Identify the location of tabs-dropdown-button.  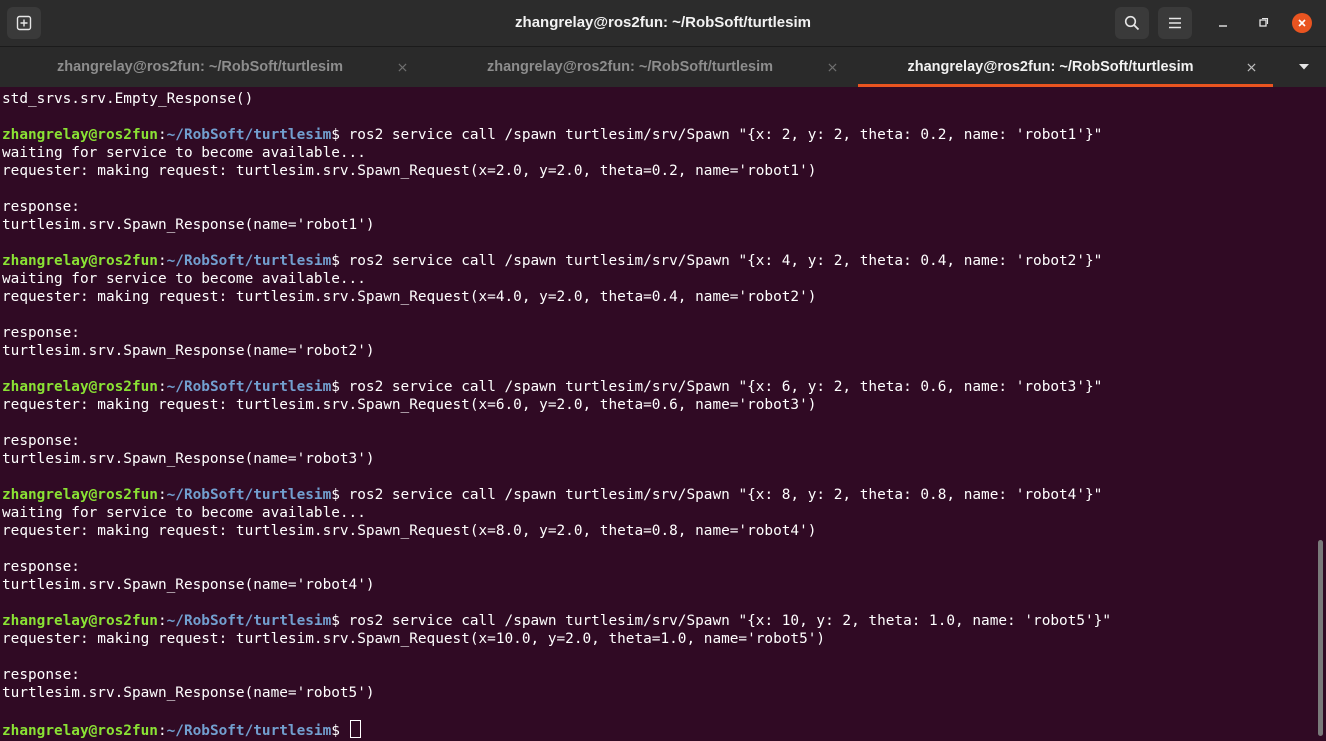
(1304, 67).